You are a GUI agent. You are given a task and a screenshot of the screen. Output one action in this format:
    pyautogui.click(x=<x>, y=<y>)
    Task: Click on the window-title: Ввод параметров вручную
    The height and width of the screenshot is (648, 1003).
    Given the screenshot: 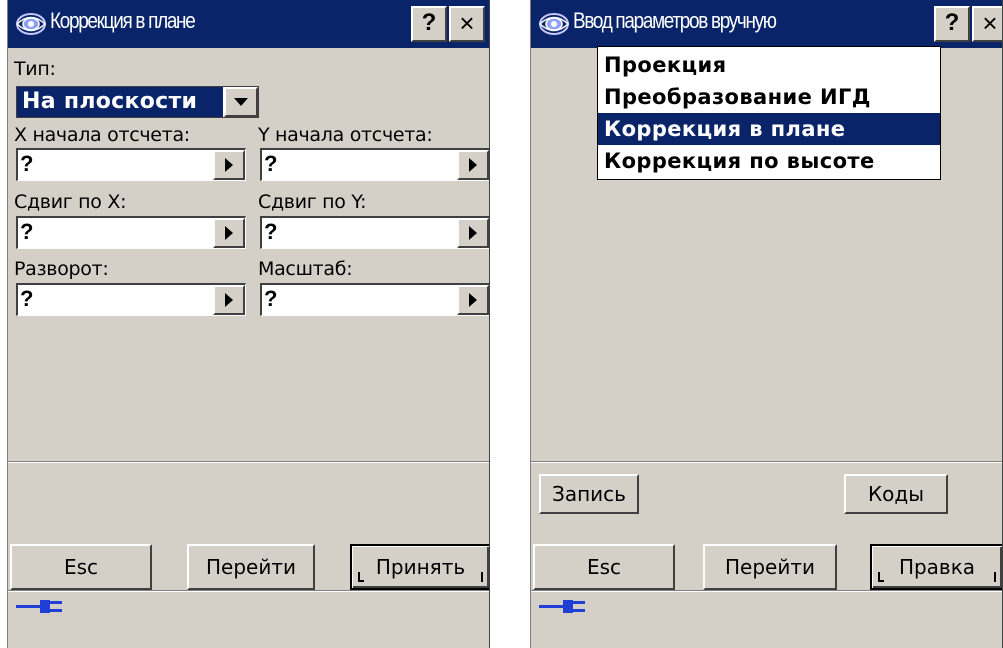 What is the action you would take?
    pyautogui.click(x=675, y=20)
    